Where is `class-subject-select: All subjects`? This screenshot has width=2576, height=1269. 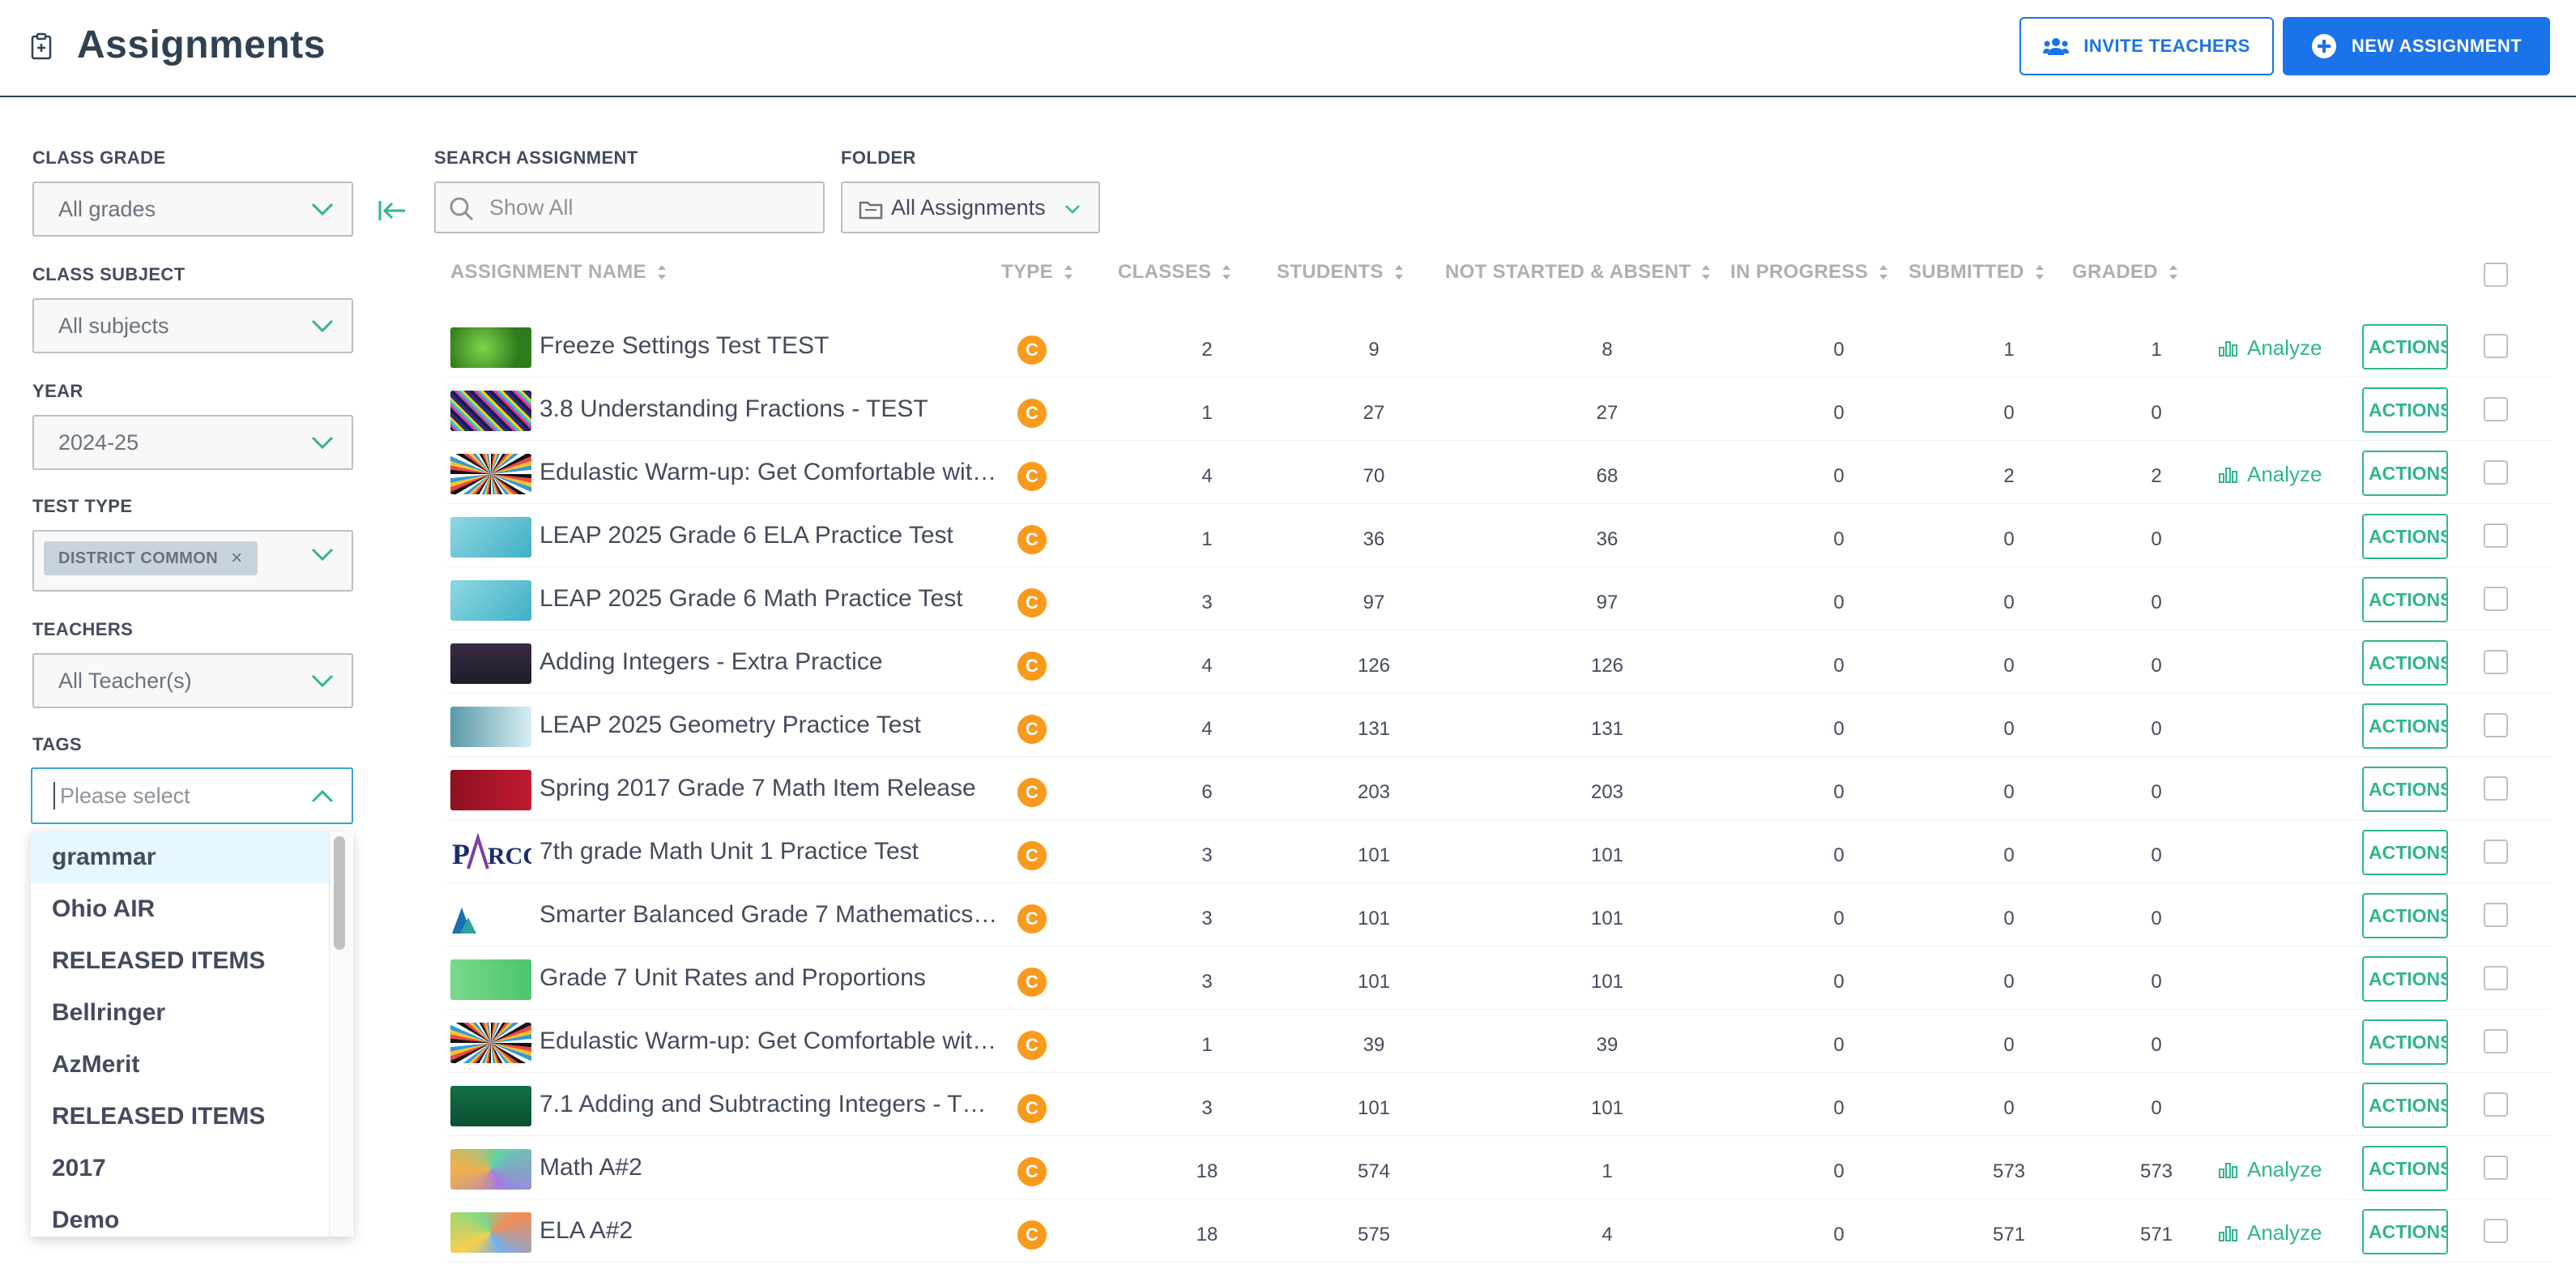
class-subject-select: All subjects is located at coordinates (193, 325).